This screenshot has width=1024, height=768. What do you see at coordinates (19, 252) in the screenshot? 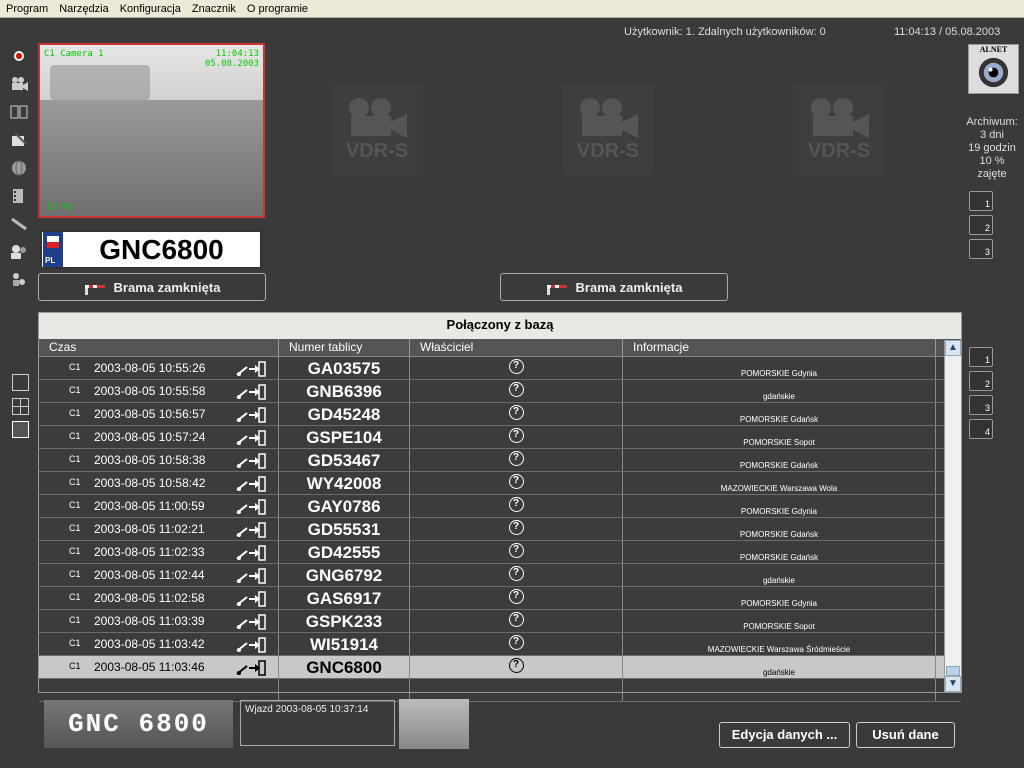
I see `users-icon` at bounding box center [19, 252].